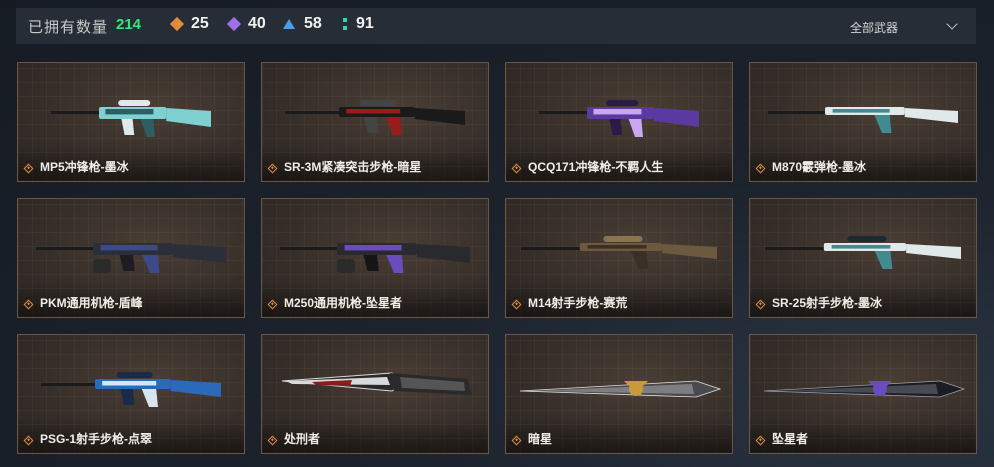  I want to click on stat-green: 91, so click(358, 24).